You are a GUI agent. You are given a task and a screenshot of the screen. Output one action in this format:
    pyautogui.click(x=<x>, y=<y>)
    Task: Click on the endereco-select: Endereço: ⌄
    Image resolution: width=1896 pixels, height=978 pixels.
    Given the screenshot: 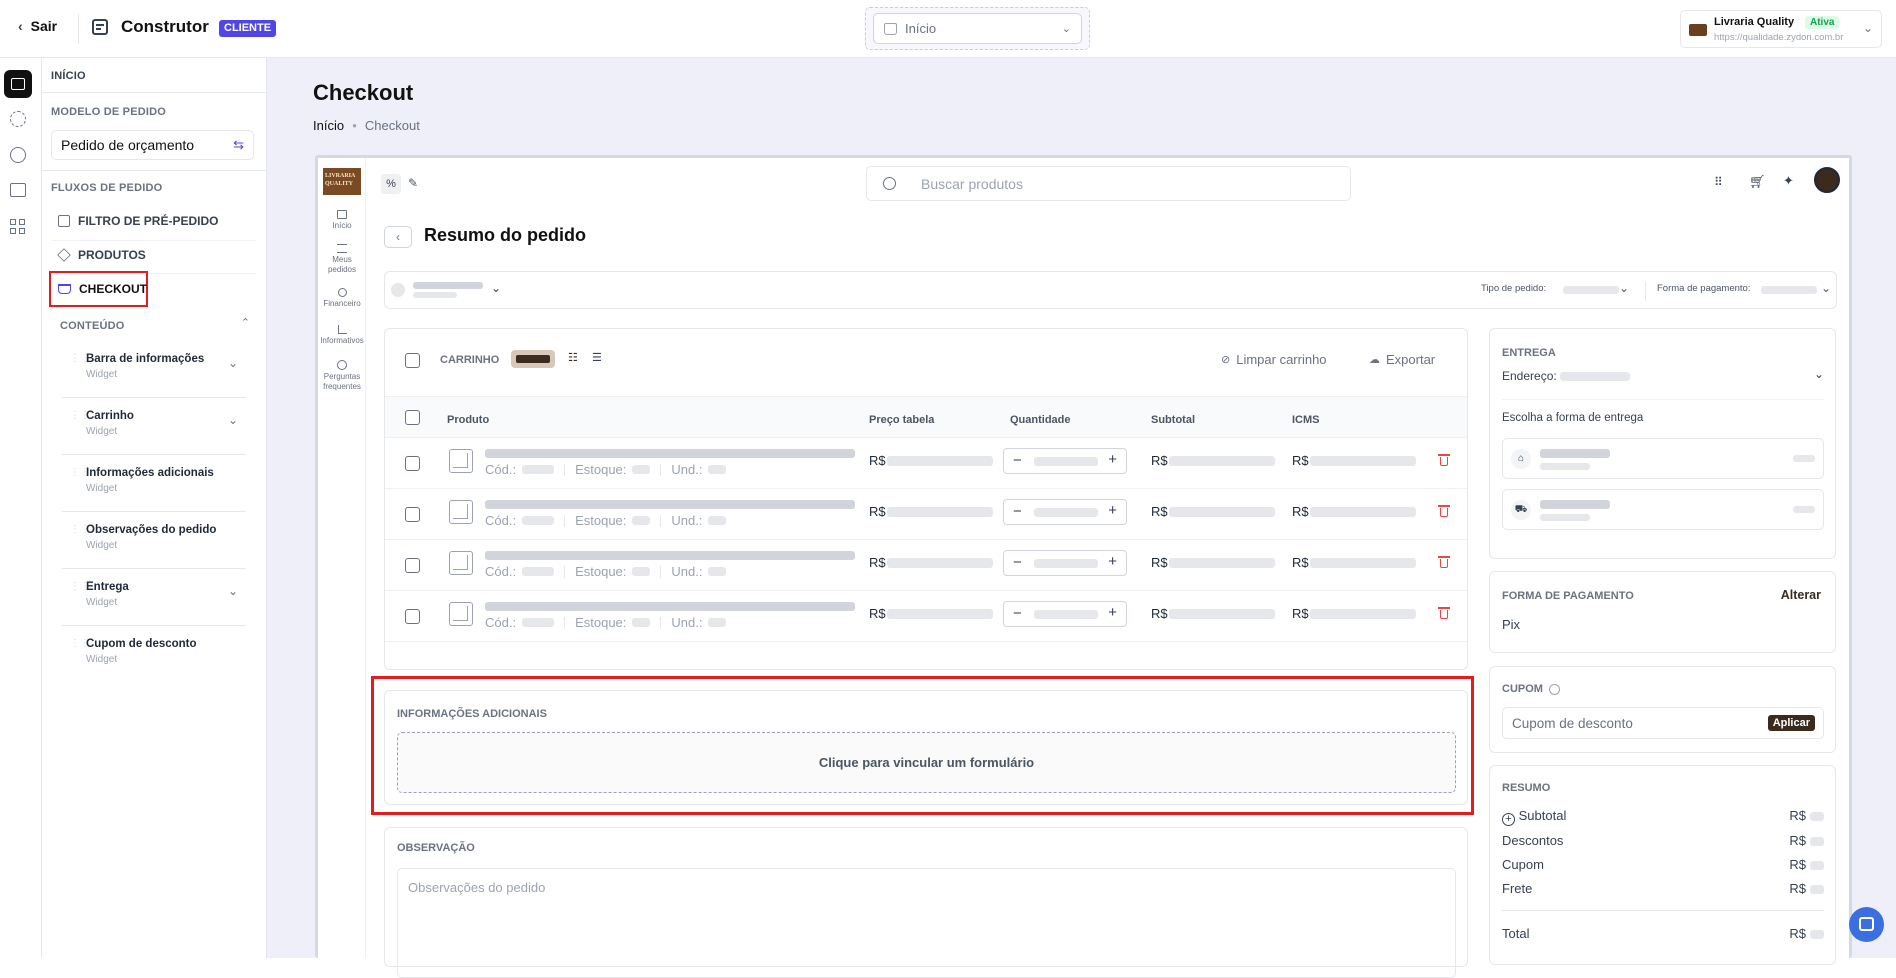 What is the action you would take?
    pyautogui.click(x=1663, y=376)
    